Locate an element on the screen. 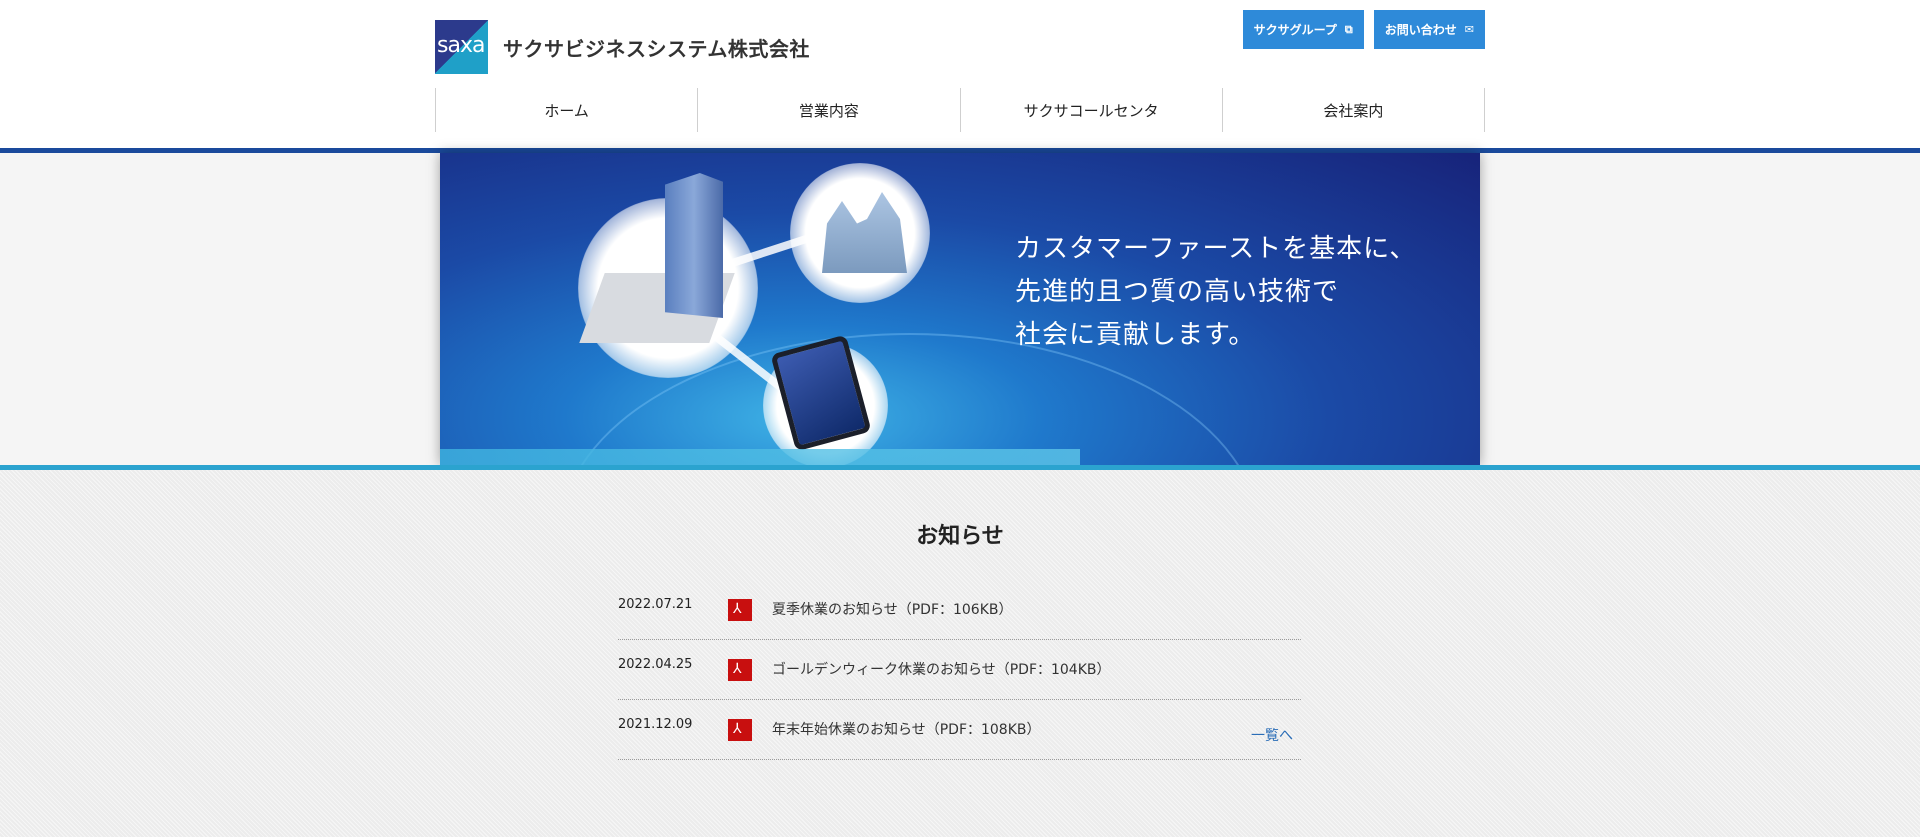  office-tower-illustration is located at coordinates (694, 245).